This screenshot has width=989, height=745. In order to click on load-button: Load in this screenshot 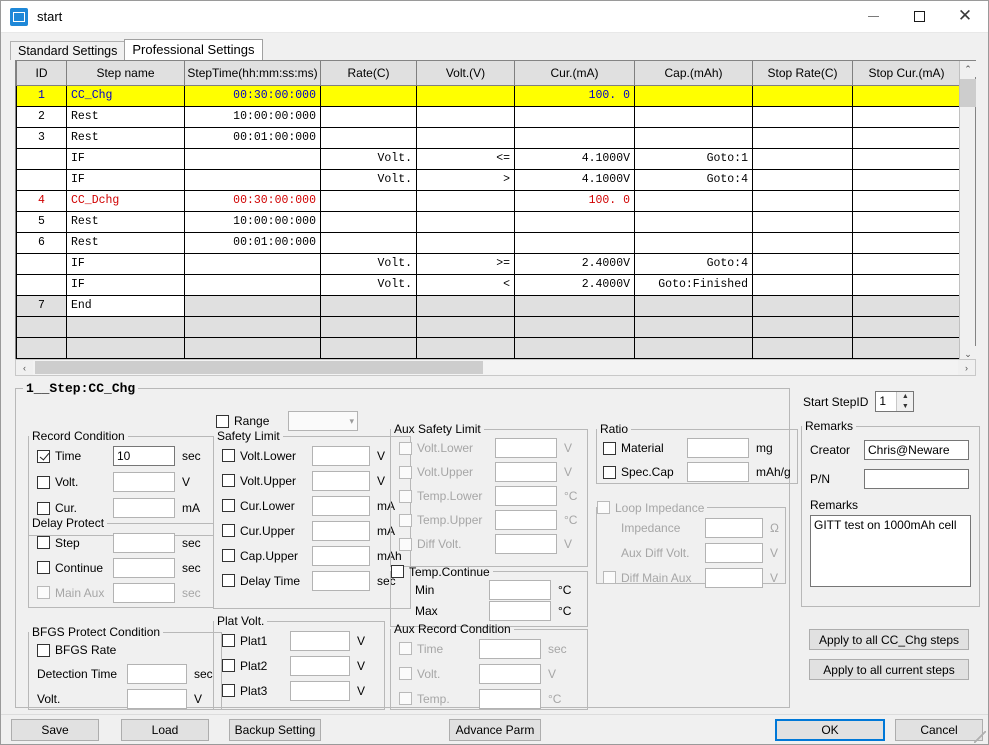, I will do `click(165, 730)`.